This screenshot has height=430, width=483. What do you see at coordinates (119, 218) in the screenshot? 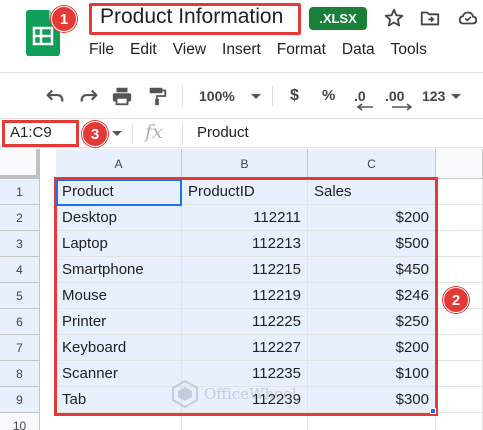
I see `table-cell: Desktop` at bounding box center [119, 218].